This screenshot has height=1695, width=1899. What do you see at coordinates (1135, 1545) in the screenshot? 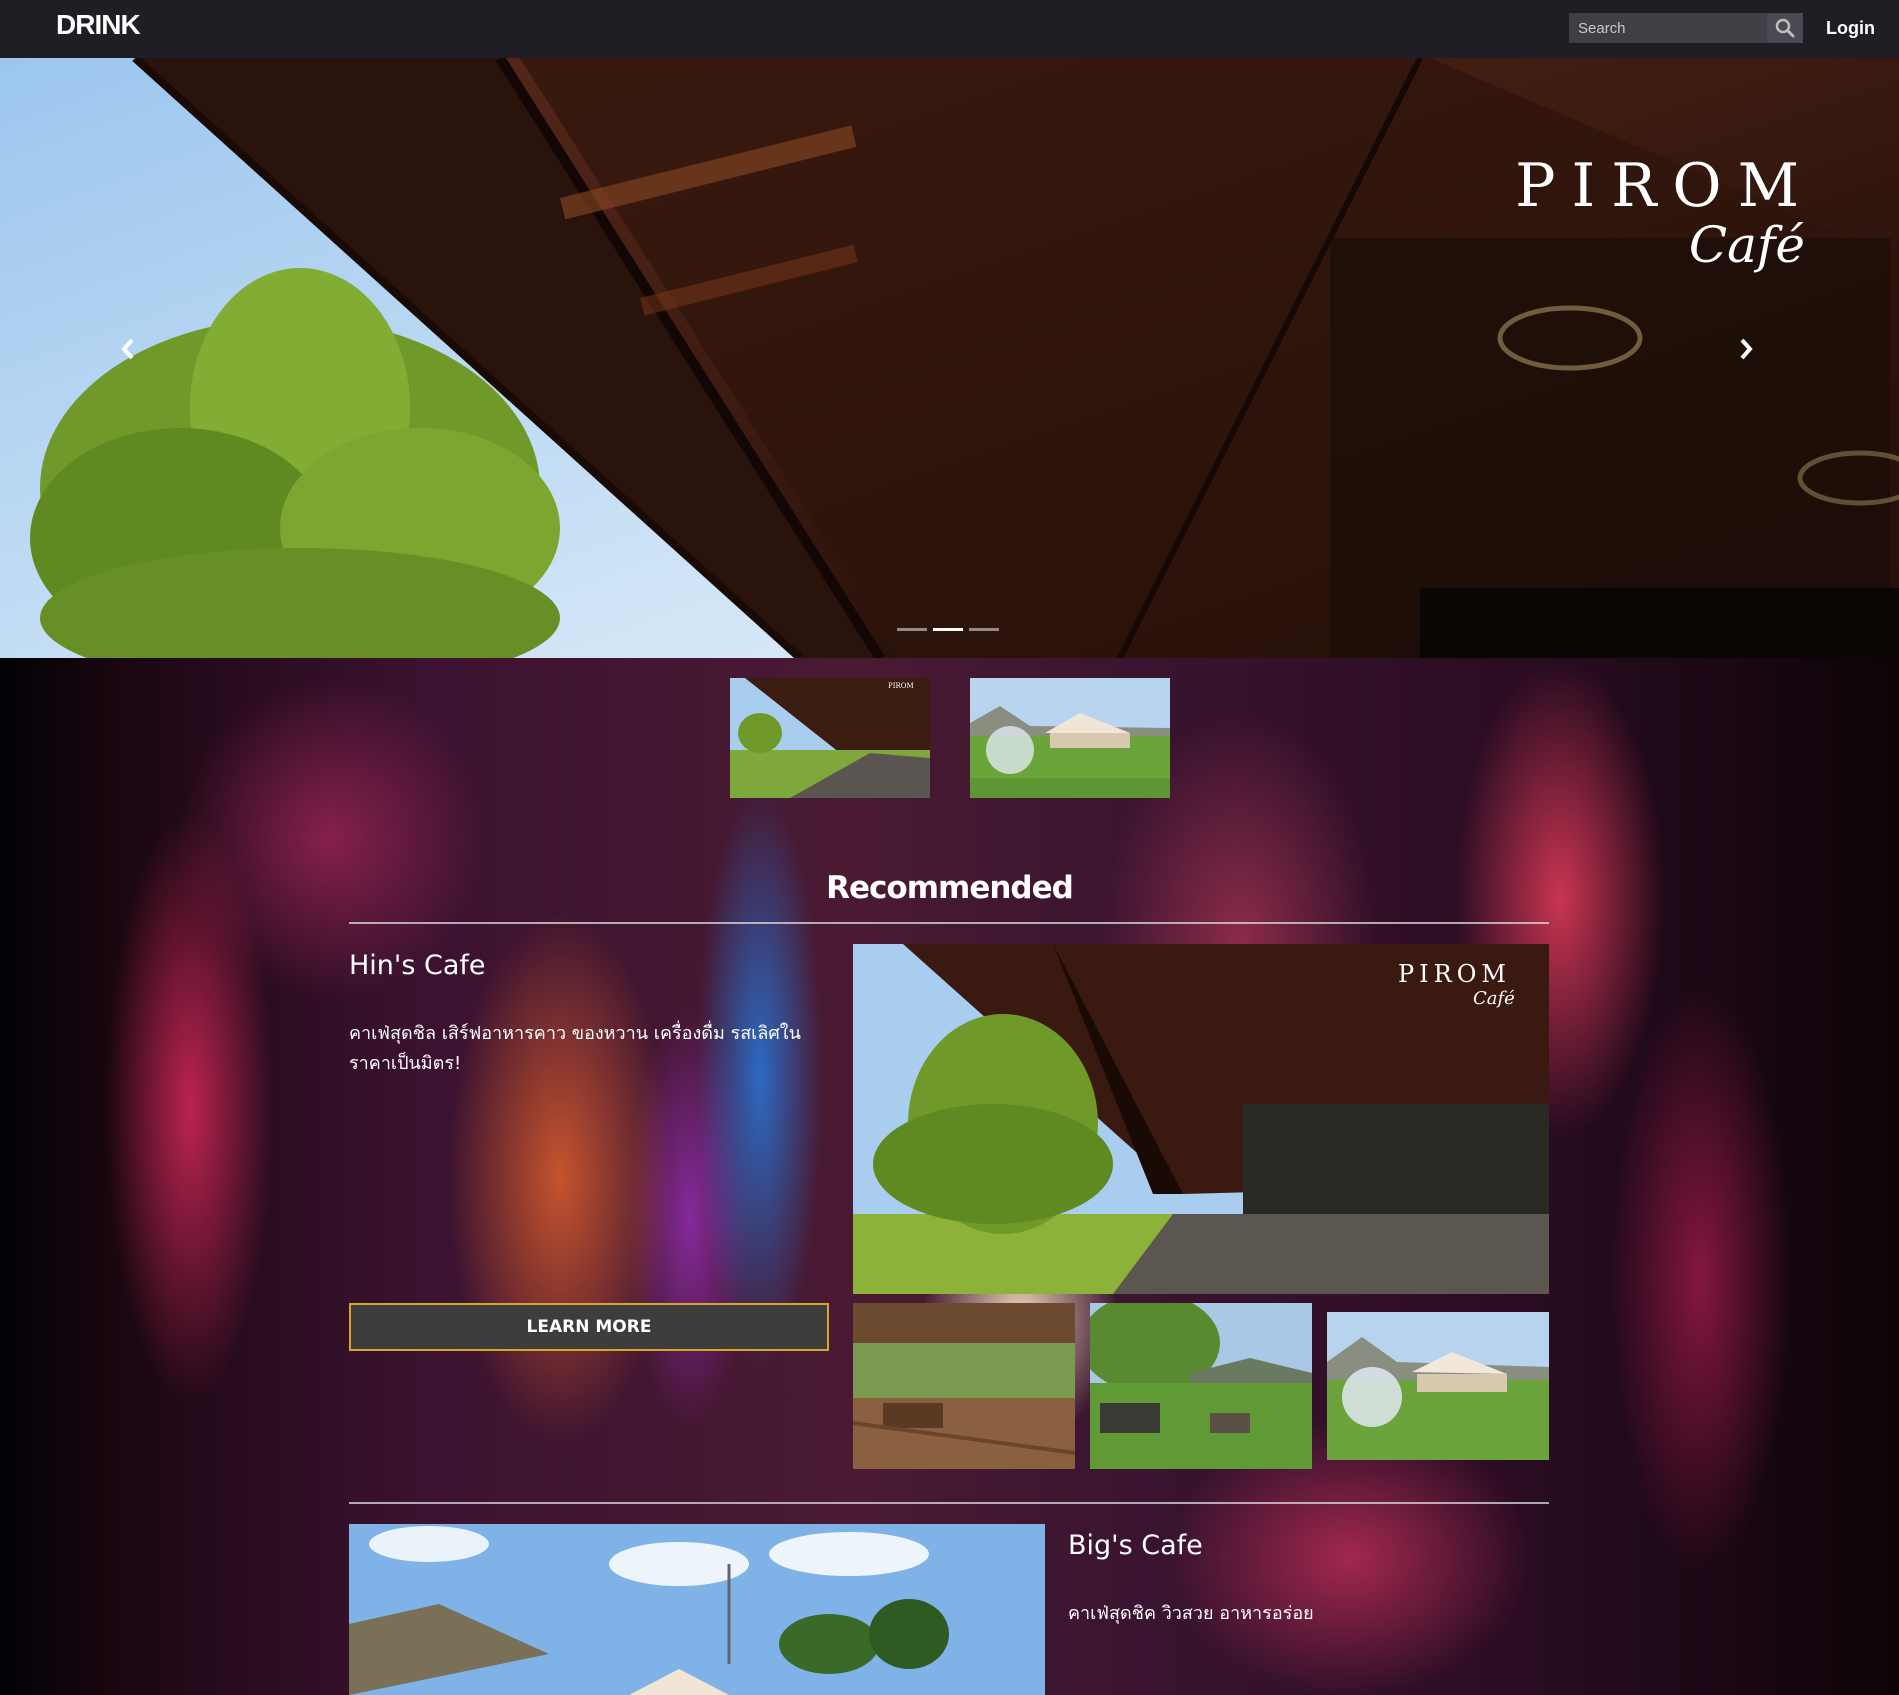
I see `cafe-title-bigs: Big's Cafe` at bounding box center [1135, 1545].